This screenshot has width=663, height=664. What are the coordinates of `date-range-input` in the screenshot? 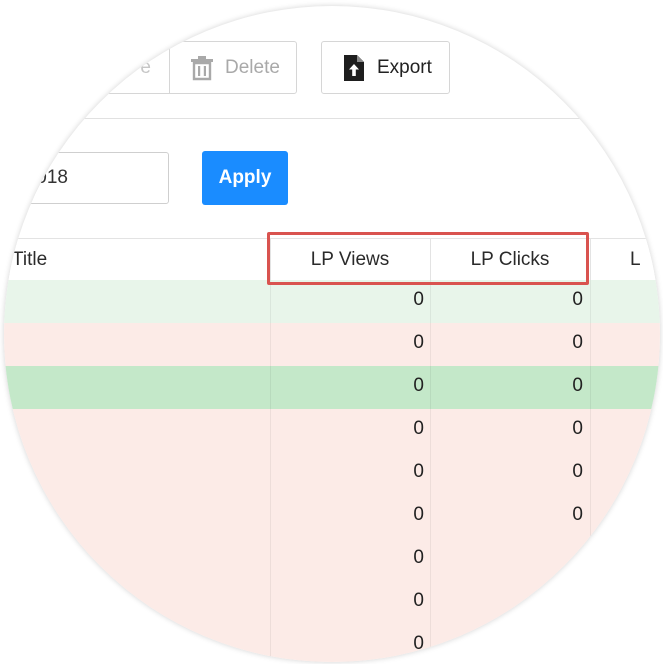 It's located at (86, 178).